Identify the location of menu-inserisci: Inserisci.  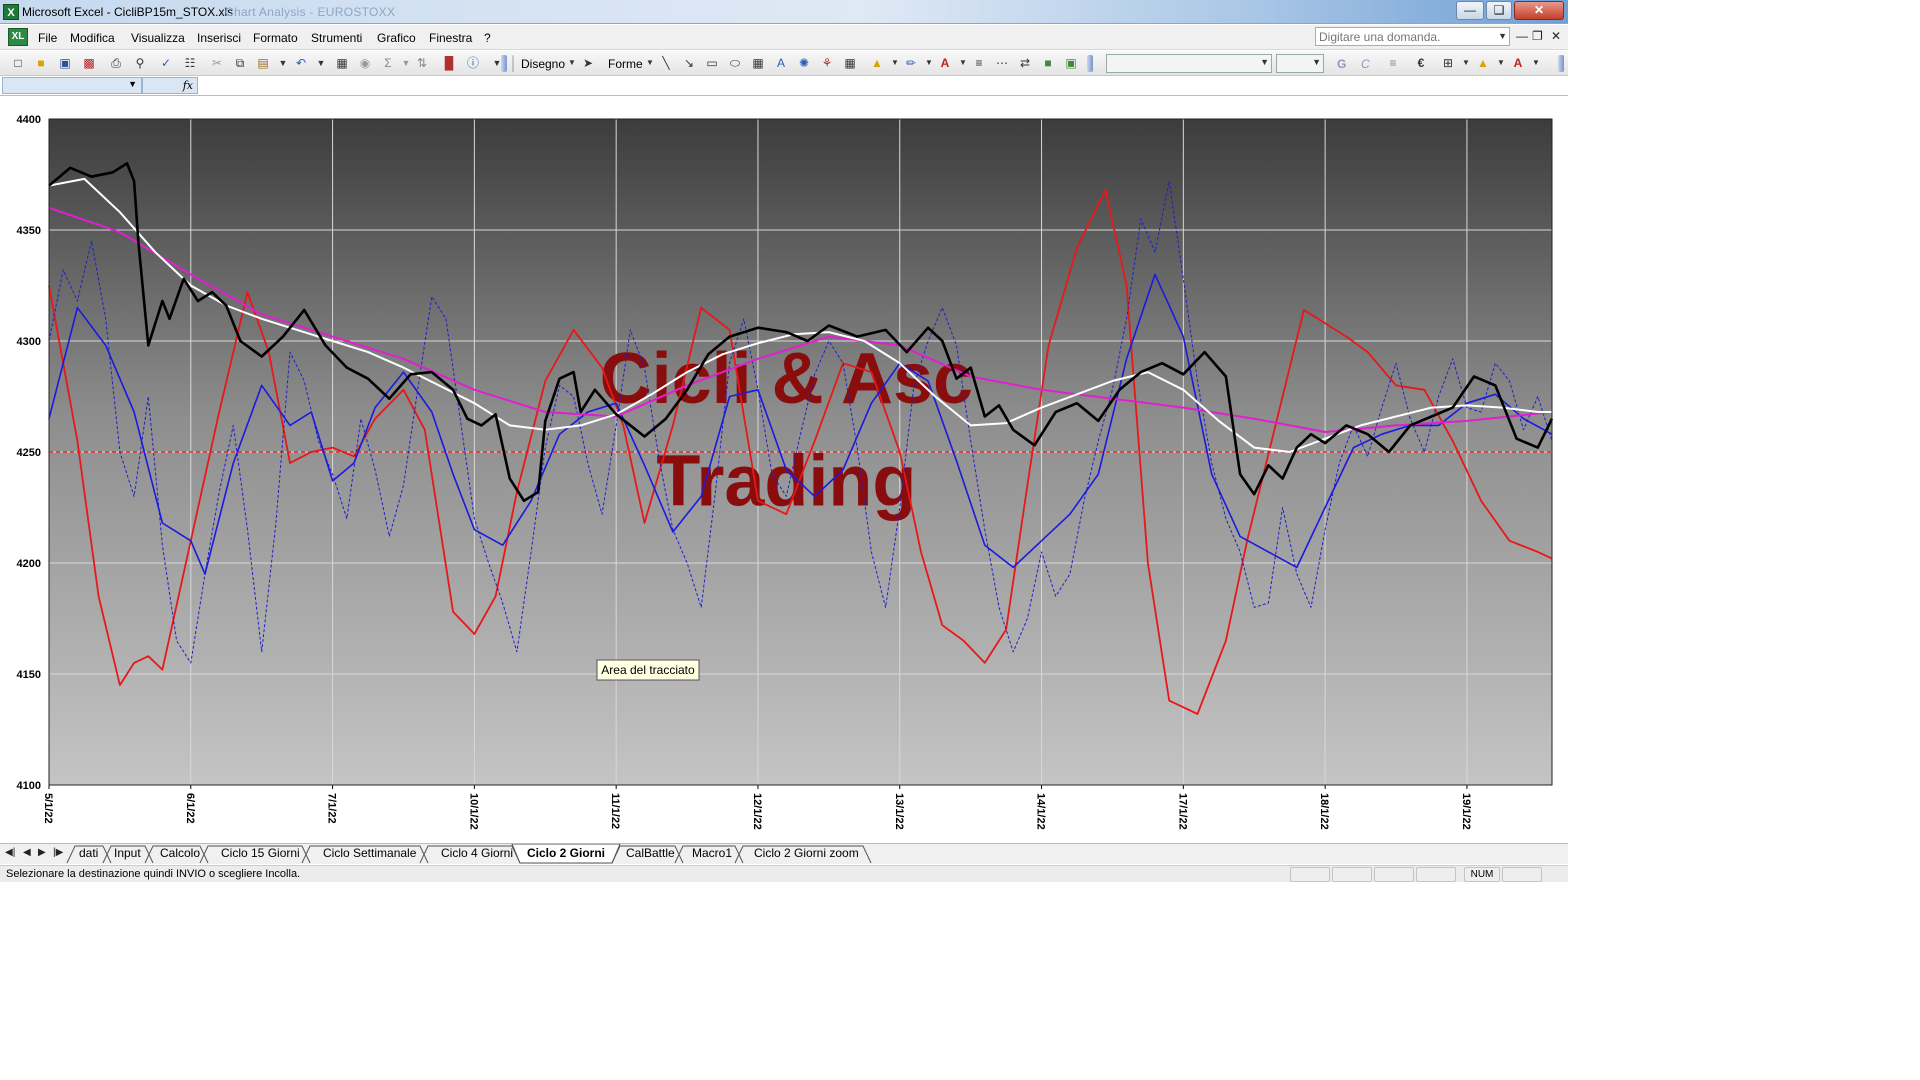
(219, 38).